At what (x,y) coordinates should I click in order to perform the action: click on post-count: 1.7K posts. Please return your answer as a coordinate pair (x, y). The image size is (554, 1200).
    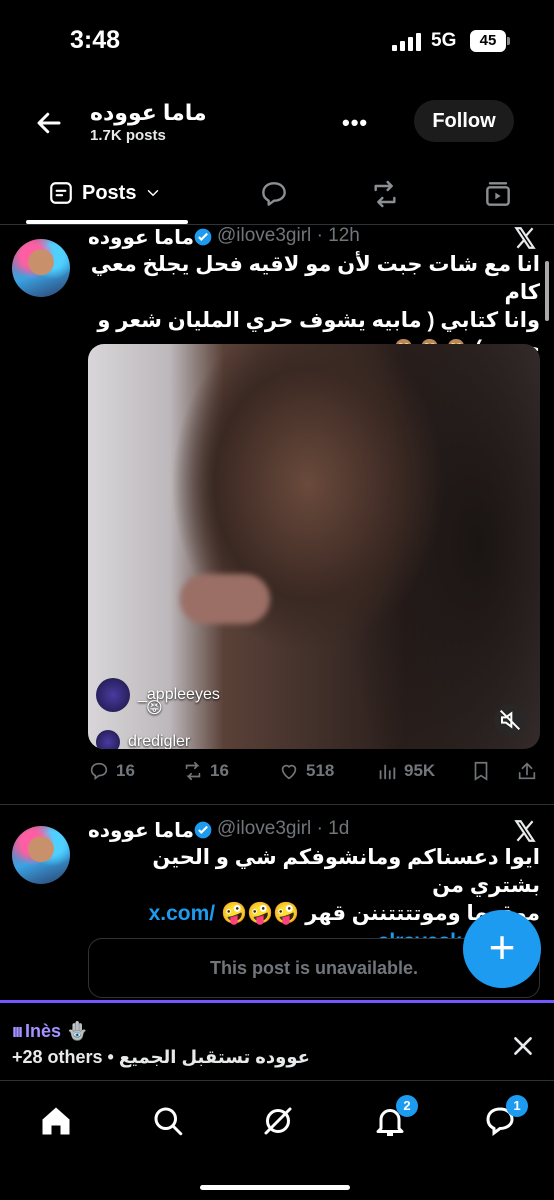
    Looking at the image, I should click on (128, 135).